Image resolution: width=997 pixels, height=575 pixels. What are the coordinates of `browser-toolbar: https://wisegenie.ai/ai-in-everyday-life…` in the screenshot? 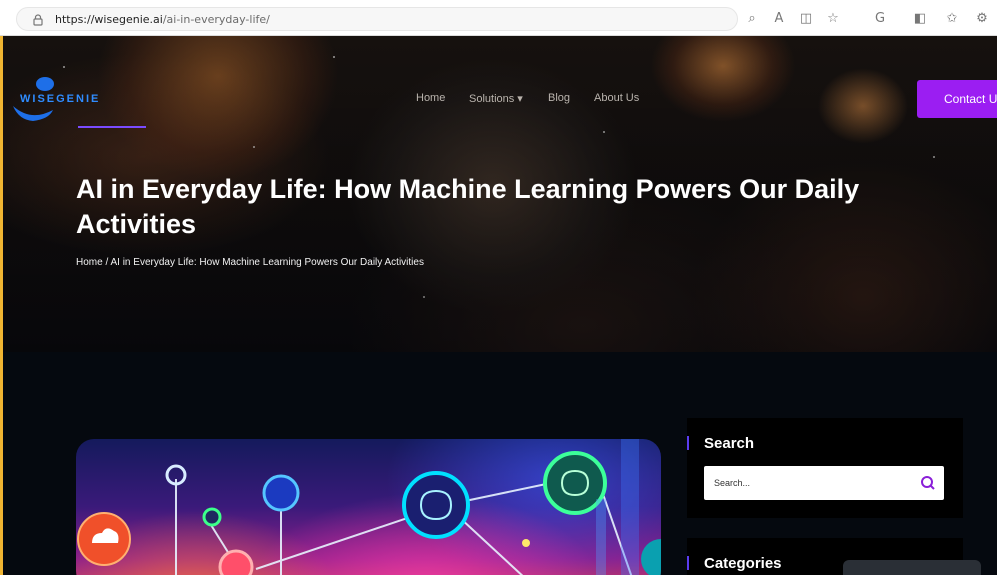 It's located at (498, 18).